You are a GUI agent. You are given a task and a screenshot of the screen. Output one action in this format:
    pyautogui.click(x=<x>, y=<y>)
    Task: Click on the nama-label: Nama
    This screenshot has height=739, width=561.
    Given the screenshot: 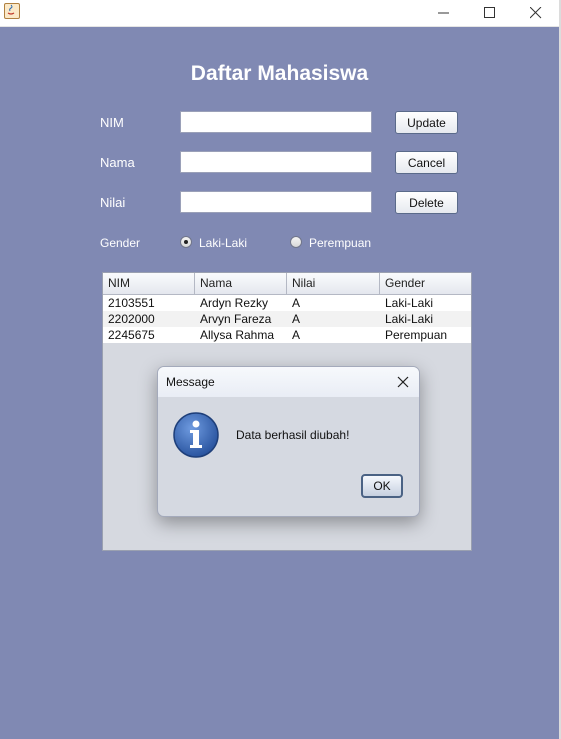 What is the action you would take?
    pyautogui.click(x=117, y=162)
    